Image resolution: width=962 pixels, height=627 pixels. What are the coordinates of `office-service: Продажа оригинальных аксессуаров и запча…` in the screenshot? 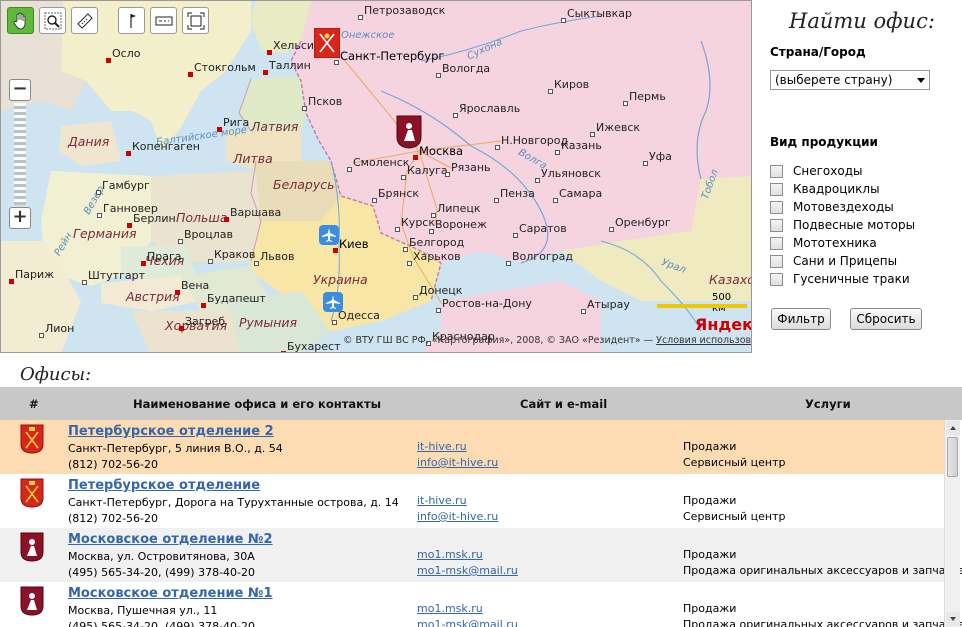 It's located at (822, 622).